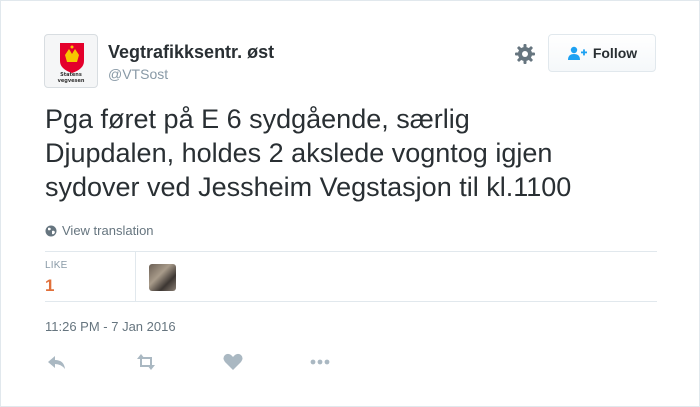 The width and height of the screenshot is (700, 407). Describe the element at coordinates (320, 362) in the screenshot. I see `more-icon` at that location.